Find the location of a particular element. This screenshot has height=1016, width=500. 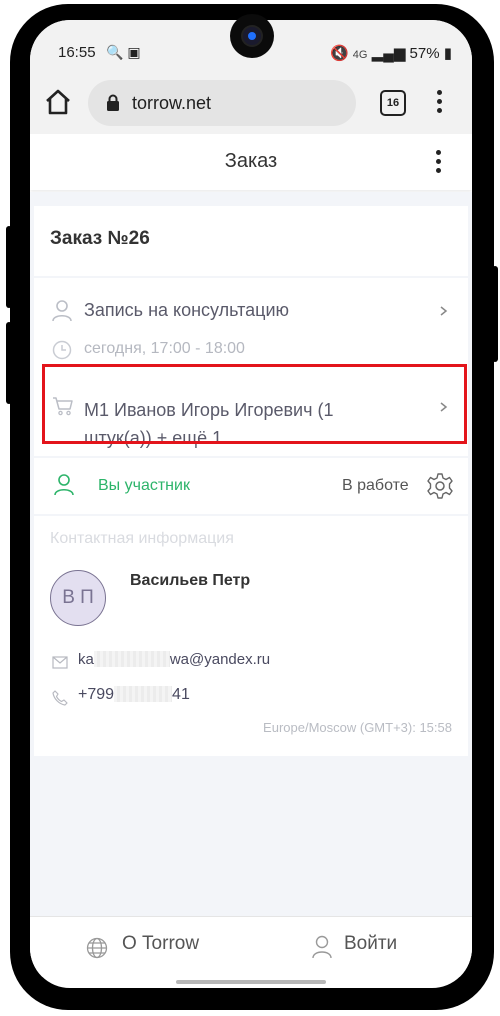

address-bar: torrow.net is located at coordinates (222, 103).